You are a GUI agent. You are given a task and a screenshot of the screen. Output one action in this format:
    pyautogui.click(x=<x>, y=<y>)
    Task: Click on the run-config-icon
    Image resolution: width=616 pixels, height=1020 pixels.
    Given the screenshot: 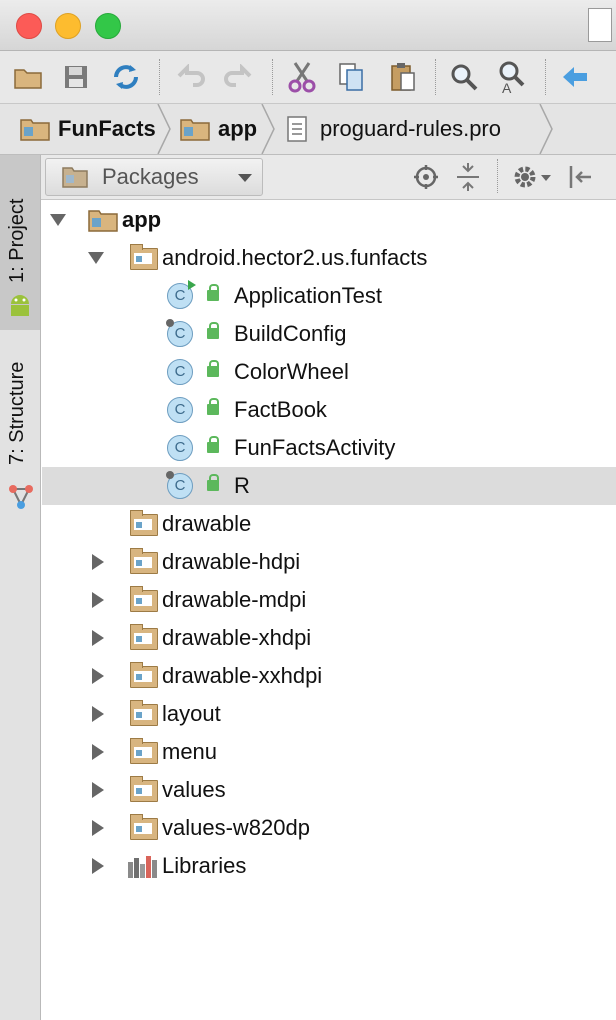 What is the action you would take?
    pyautogui.click(x=192, y=285)
    